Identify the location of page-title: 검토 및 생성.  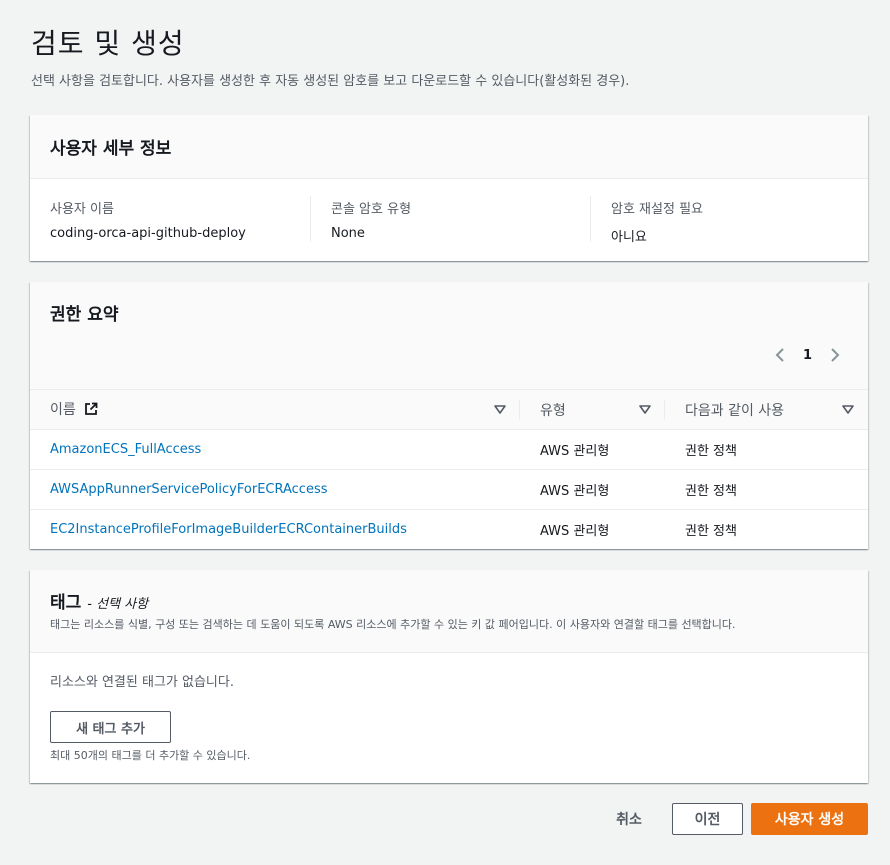
(108, 43).